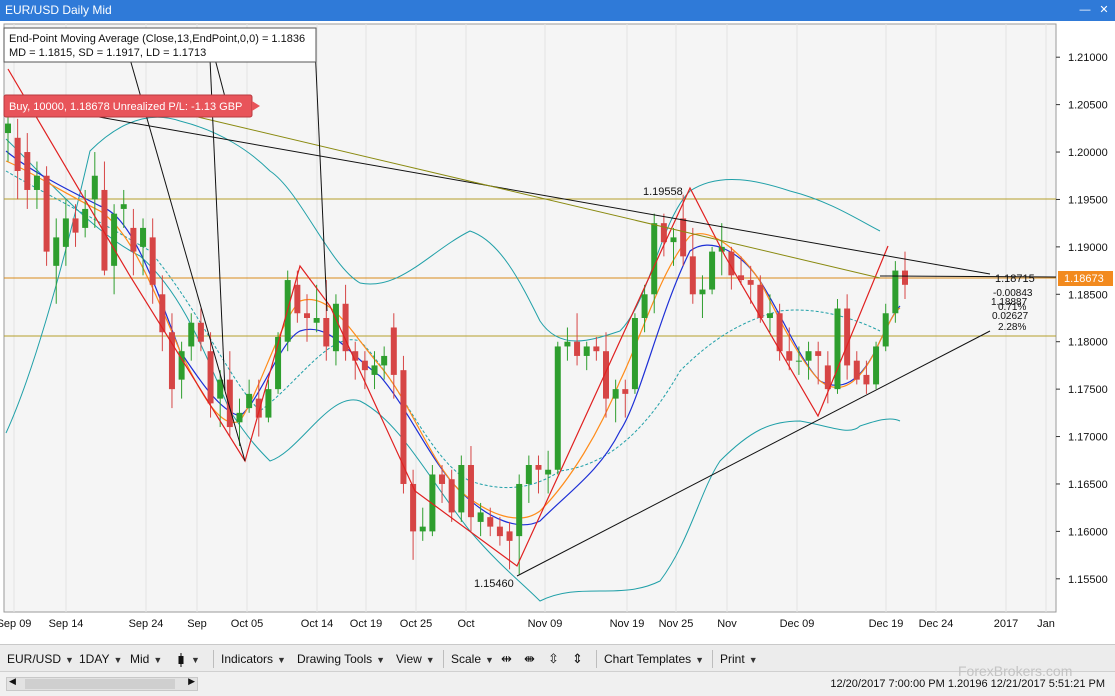 This screenshot has height=696, width=1115. I want to click on price-type-label: Mid, so click(140, 659).